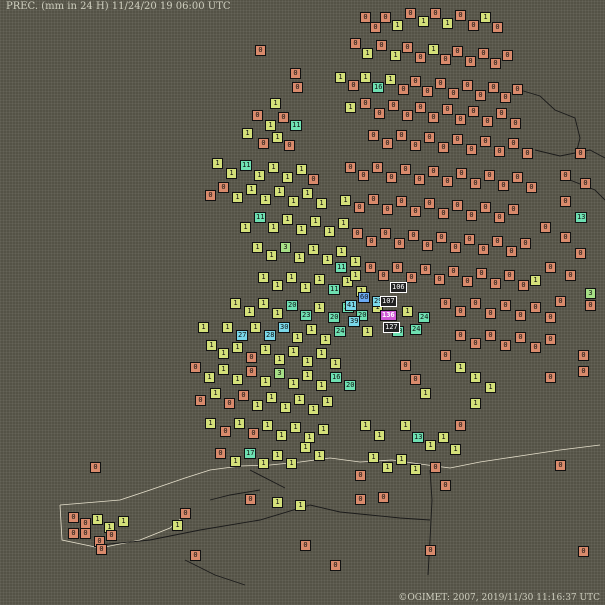  I want to click on station-marker: 17, so click(250, 453).